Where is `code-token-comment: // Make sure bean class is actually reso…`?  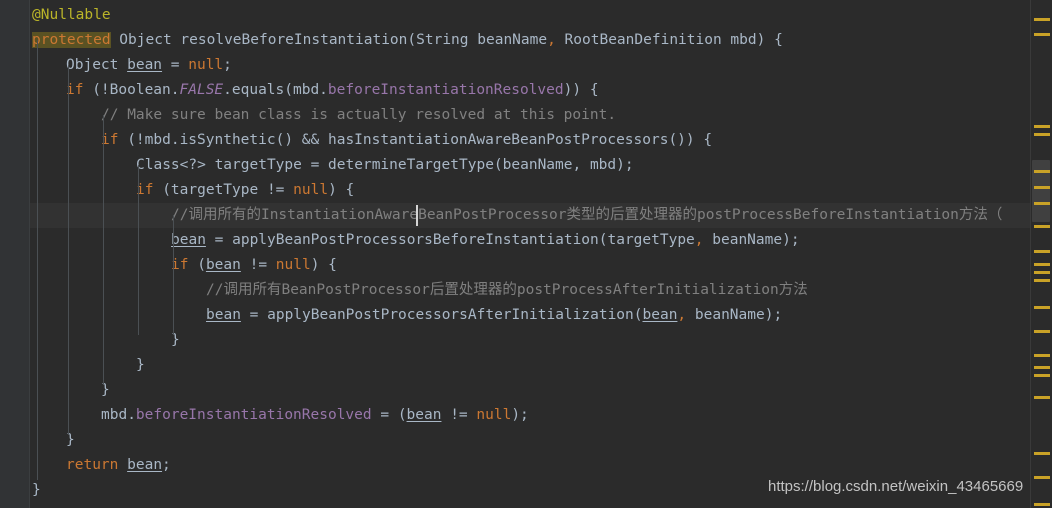
code-token-comment: // Make sure bean class is actually reso… is located at coordinates (359, 115).